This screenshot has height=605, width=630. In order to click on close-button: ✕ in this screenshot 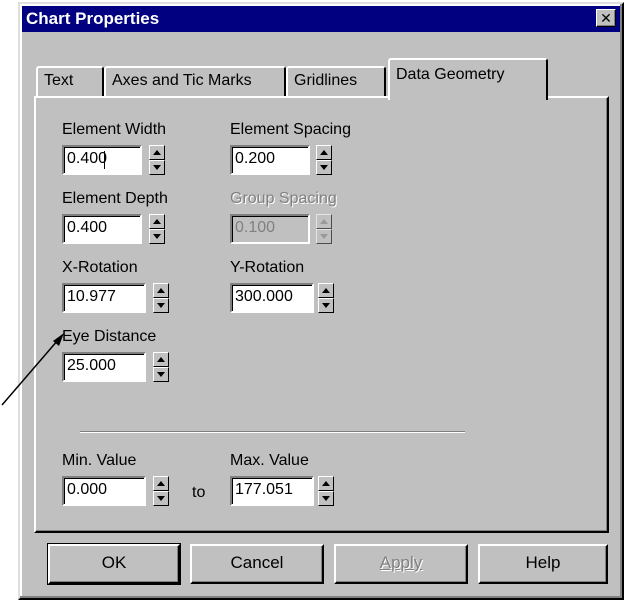, I will do `click(606, 18)`.